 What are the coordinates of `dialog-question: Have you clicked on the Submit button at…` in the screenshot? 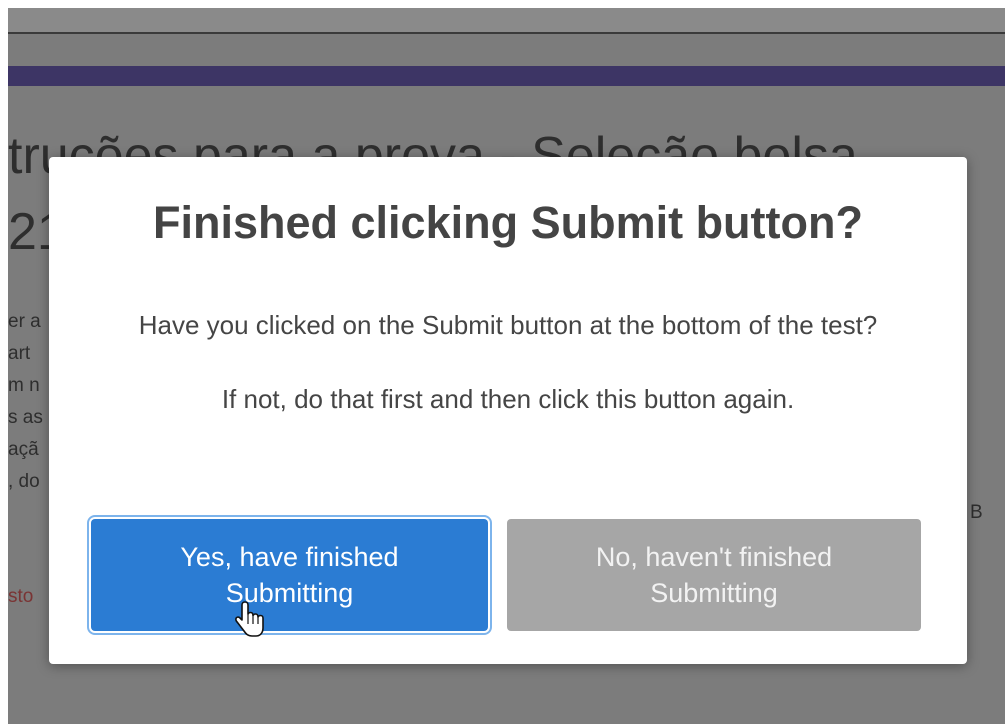 It's located at (508, 325).